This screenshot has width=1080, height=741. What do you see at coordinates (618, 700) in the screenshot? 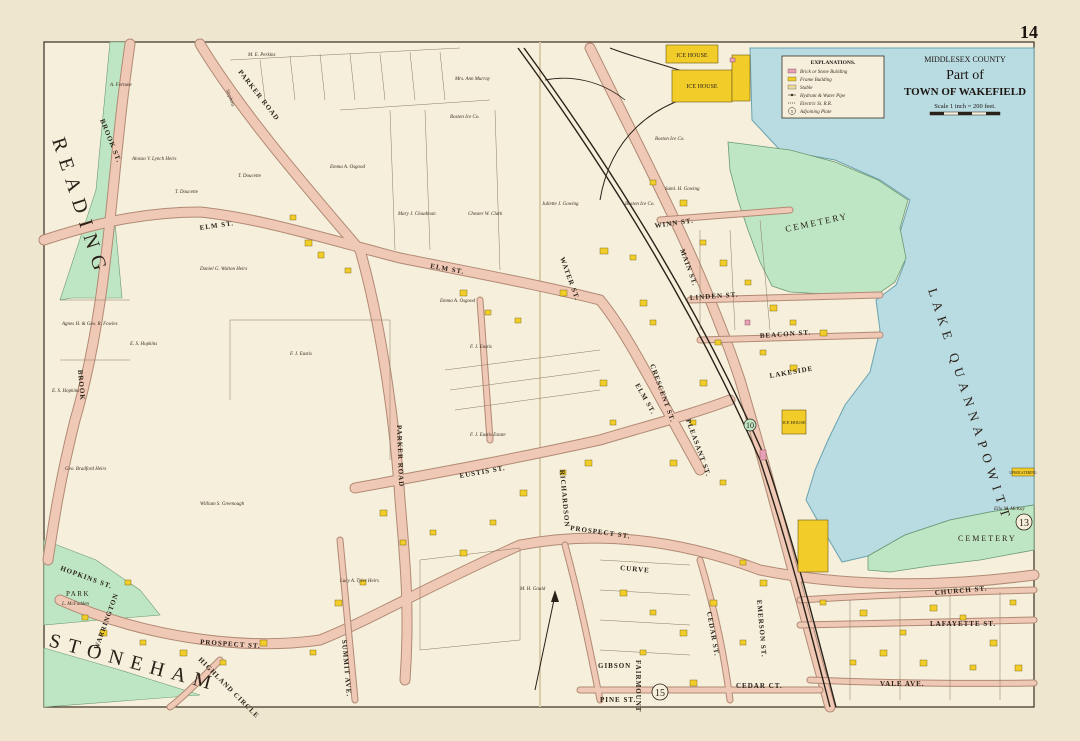
I see `street-pine: PINE ST.` at bounding box center [618, 700].